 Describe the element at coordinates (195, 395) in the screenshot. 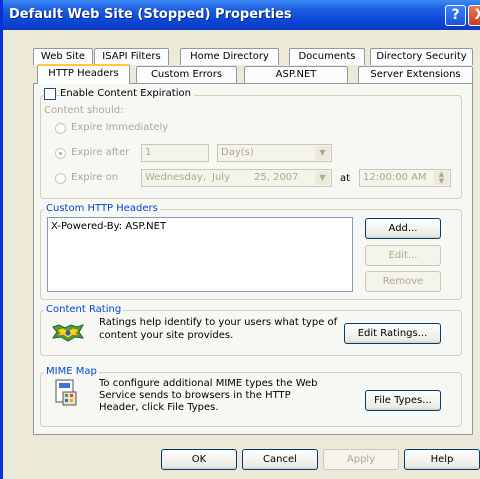

I see `mime-map-text-line2: Service sends to browsers in the HTTP` at that location.